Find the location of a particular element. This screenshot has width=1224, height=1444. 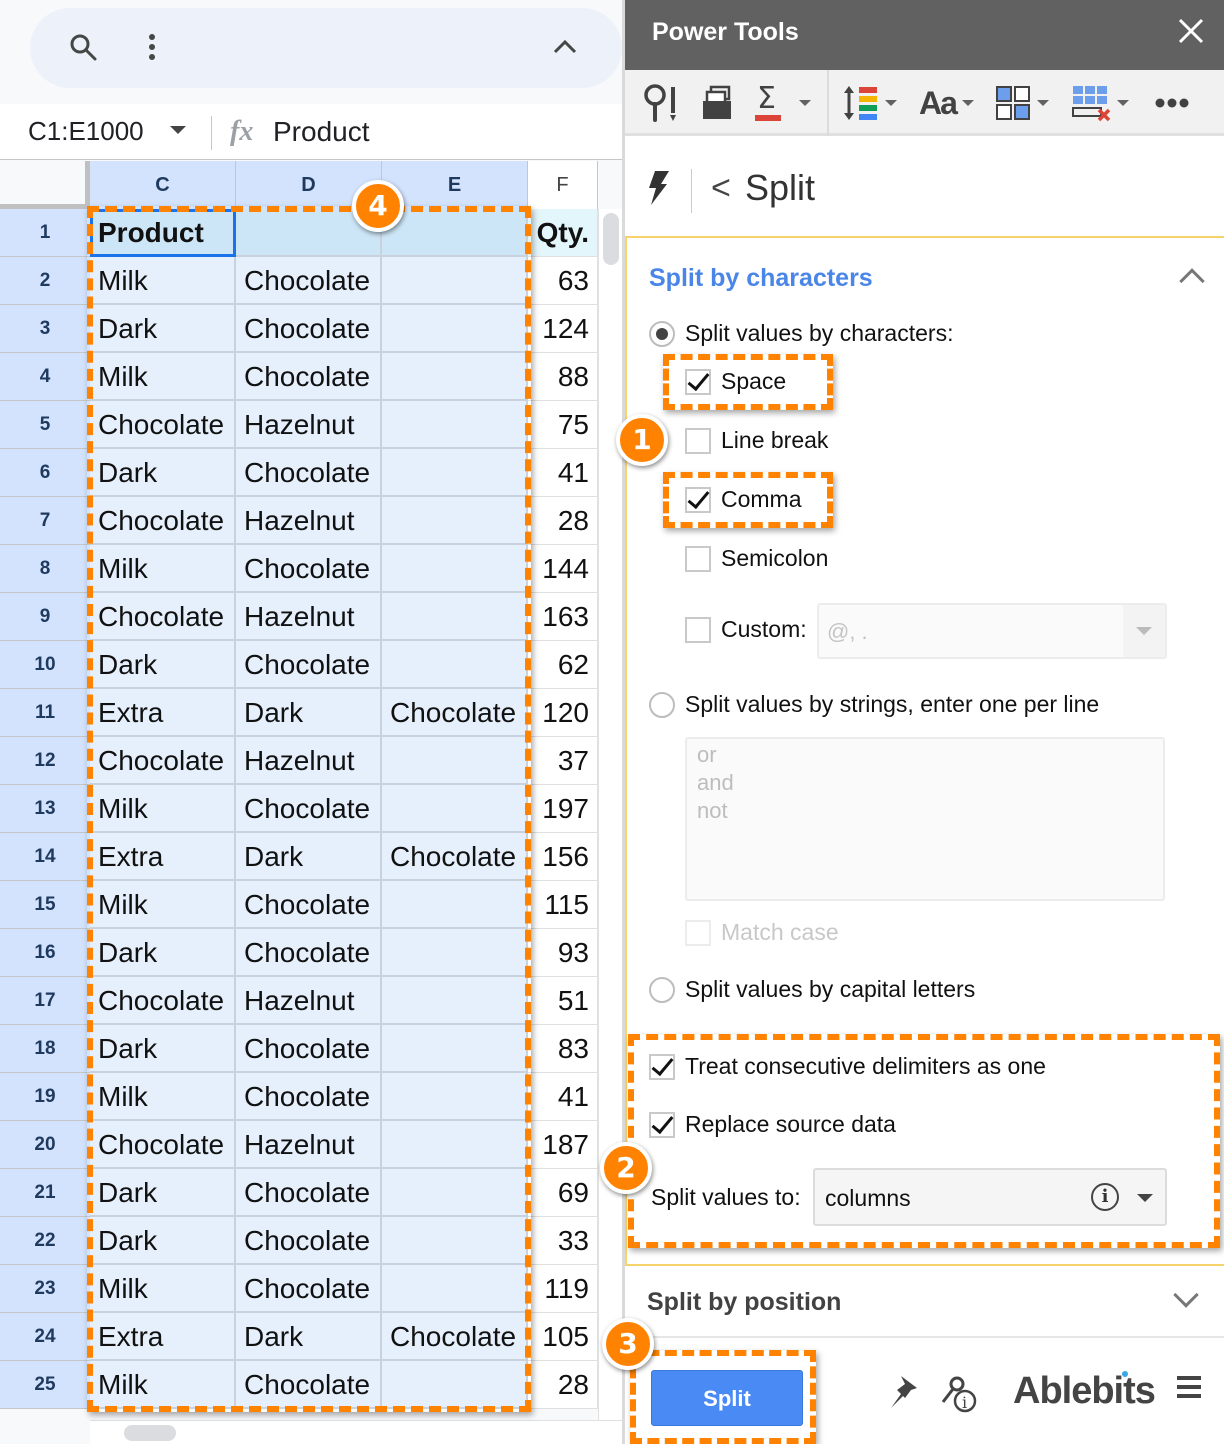

row-header: 18 is located at coordinates (45, 1049).